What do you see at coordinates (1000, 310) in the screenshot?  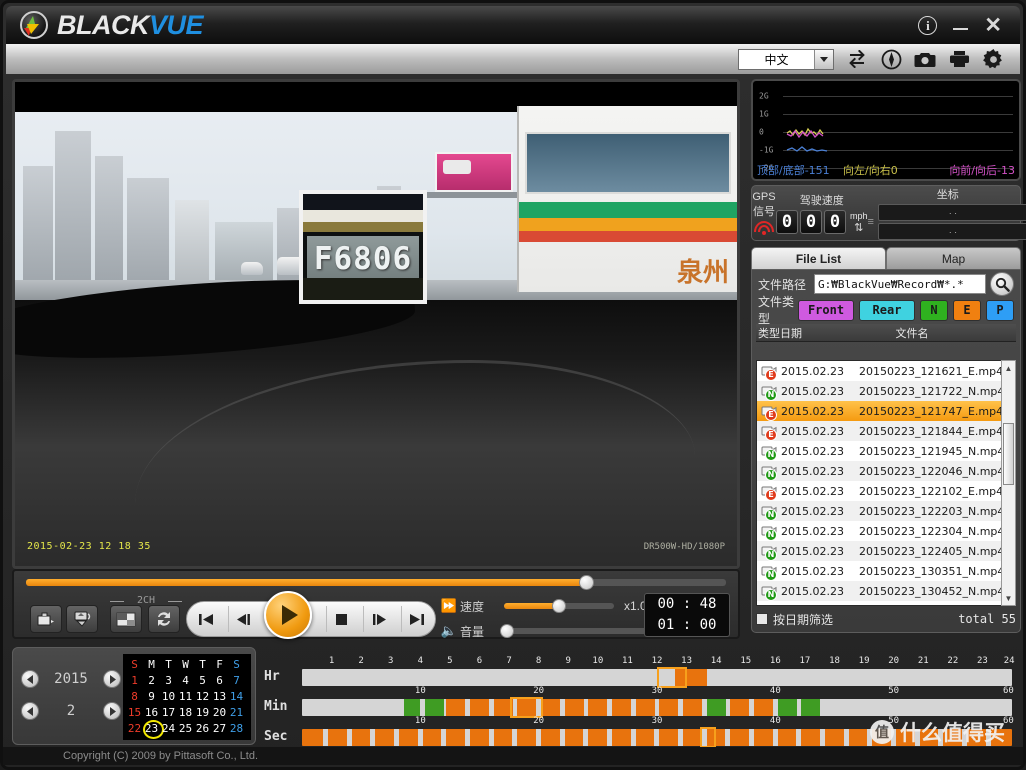 I see `filter-parking: P` at bounding box center [1000, 310].